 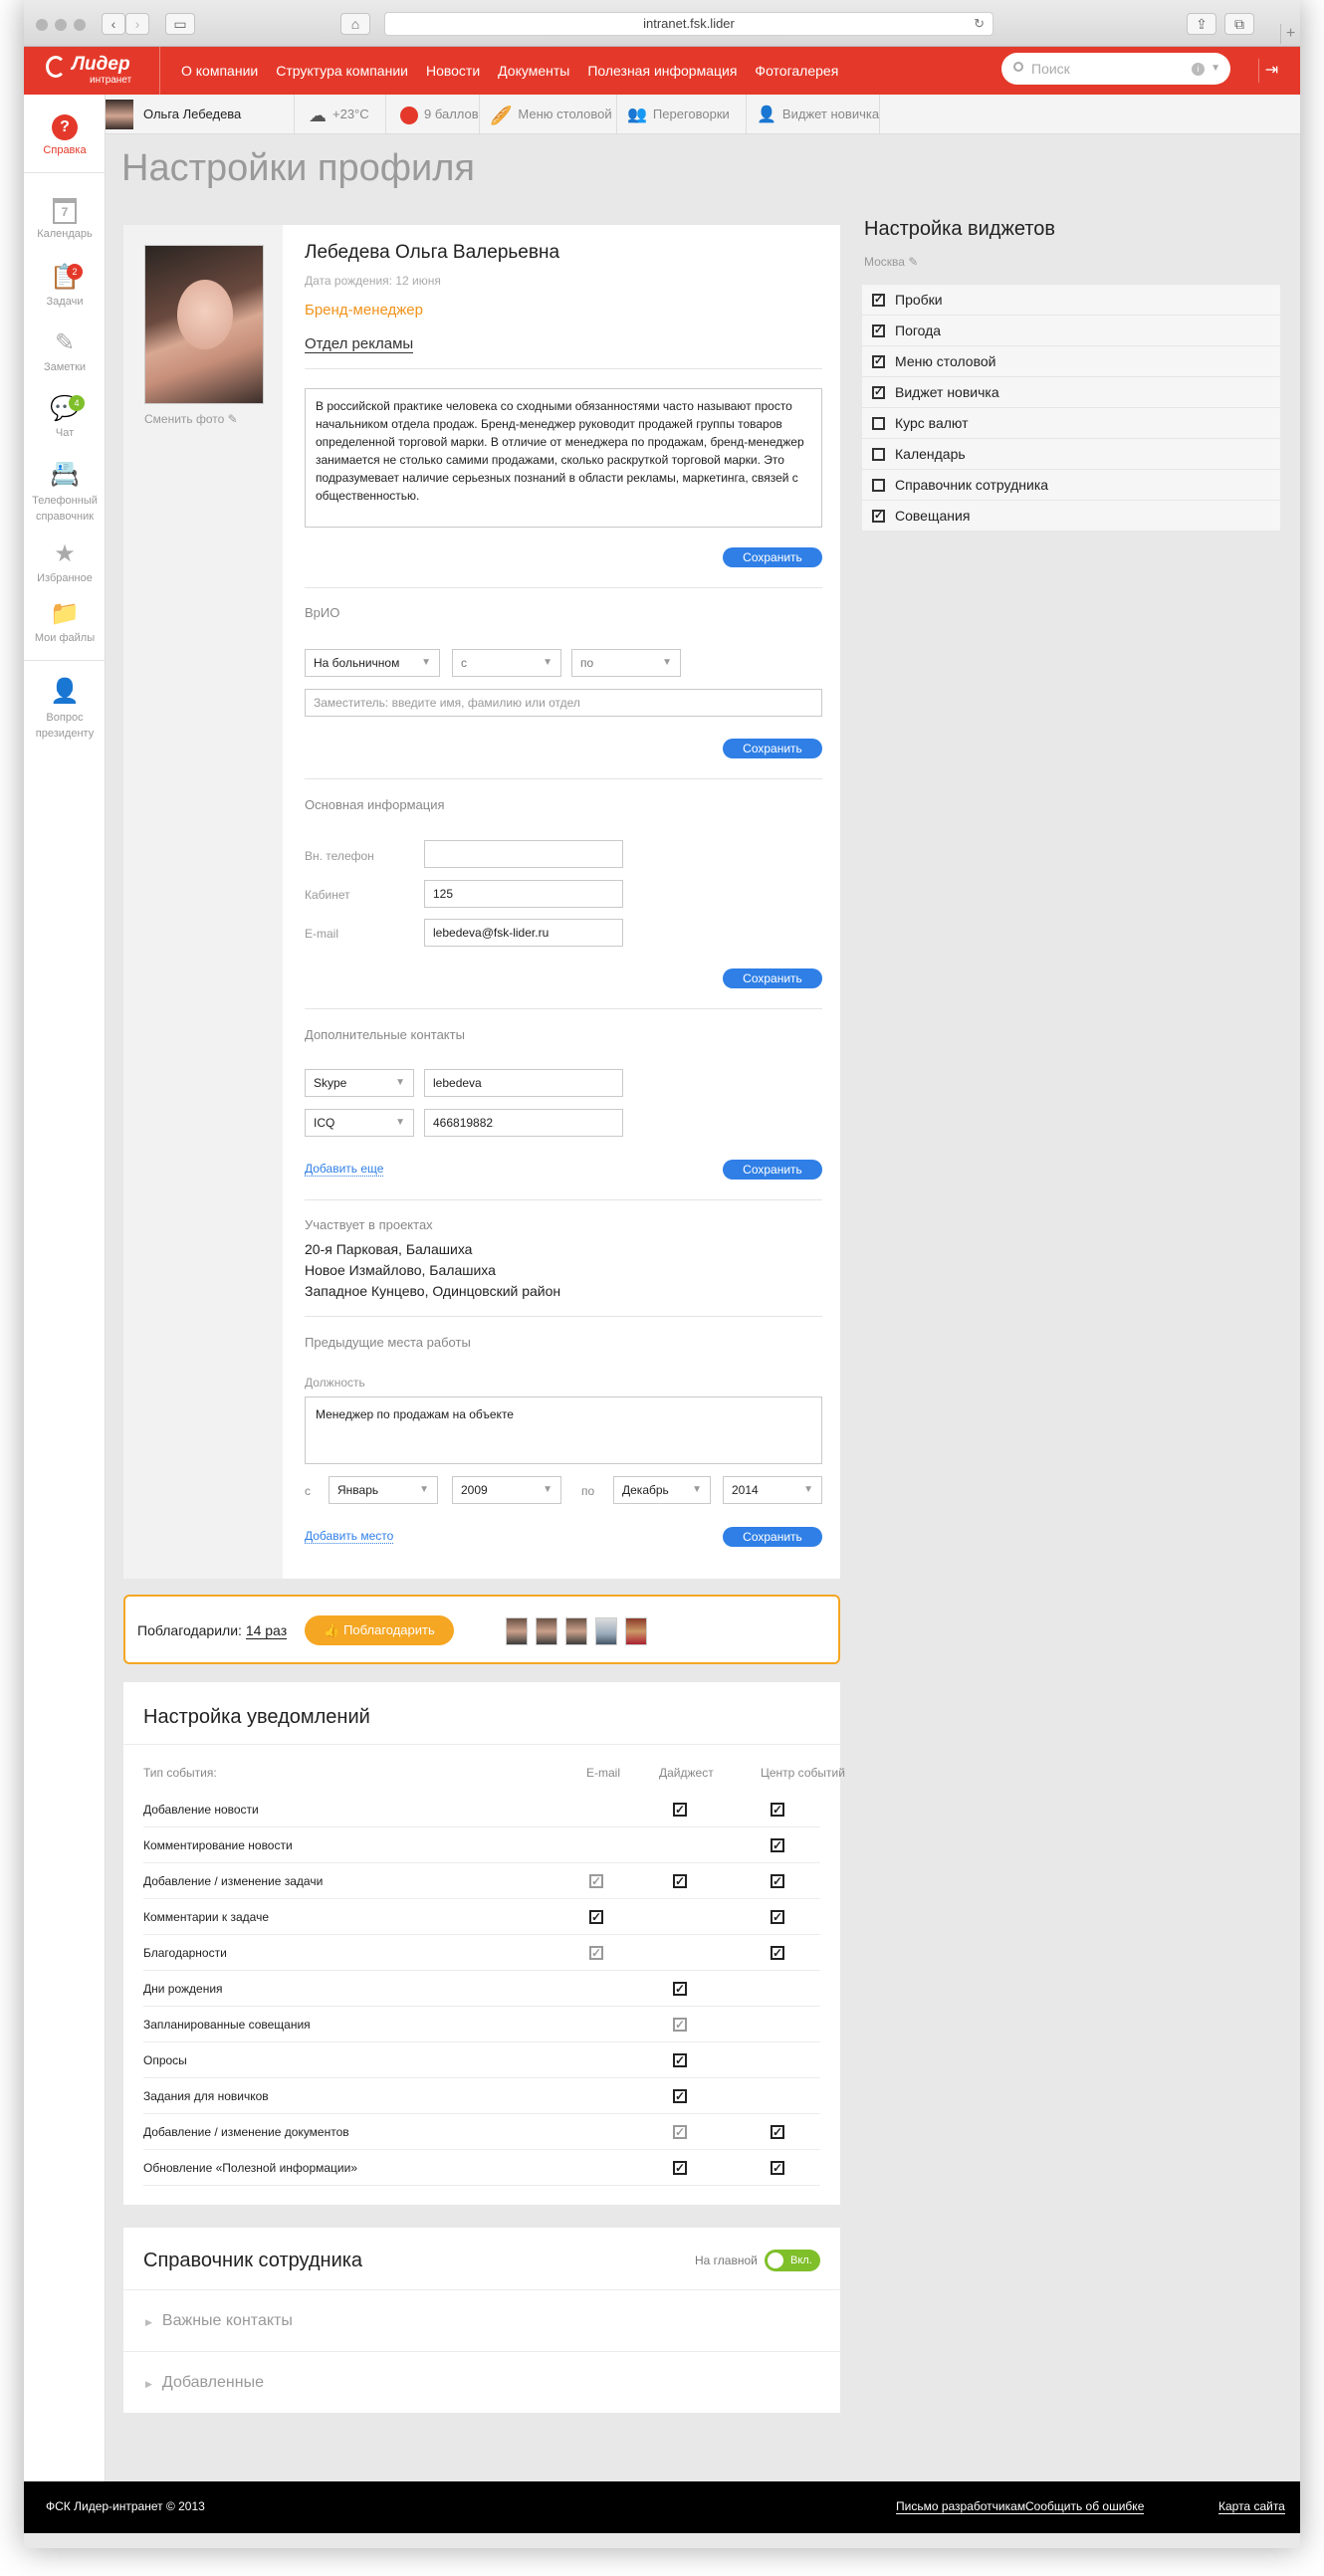 I want to click on widget-item: Справочник сотрудника, so click(x=1071, y=485).